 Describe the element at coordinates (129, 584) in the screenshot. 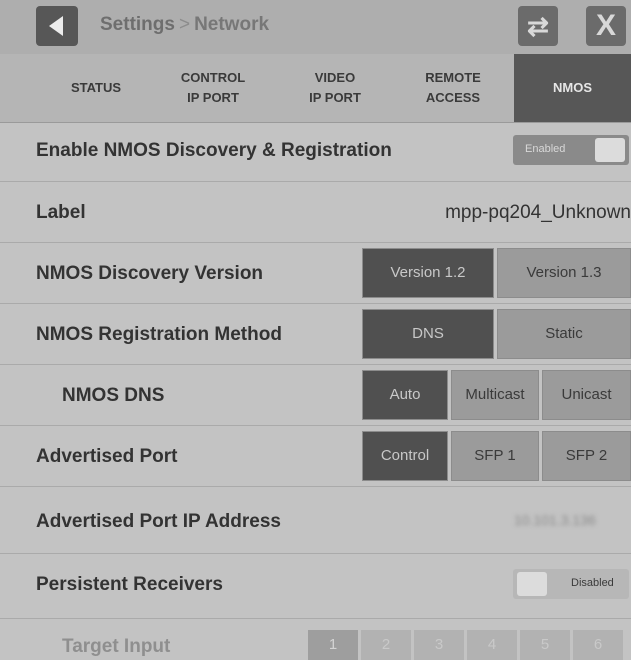

I see `persistent-receivers-label: Persistent Receivers` at that location.